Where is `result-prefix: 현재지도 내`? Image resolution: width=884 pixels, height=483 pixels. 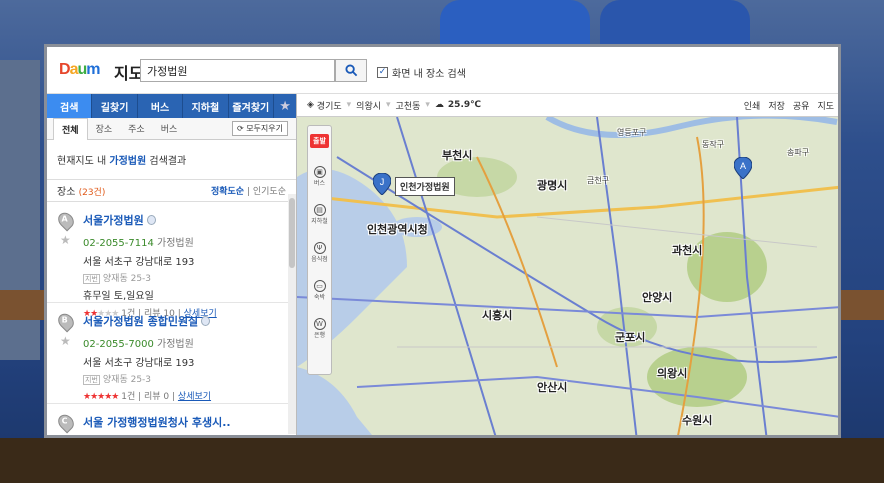
result-prefix: 현재지도 내 is located at coordinates (82, 161).